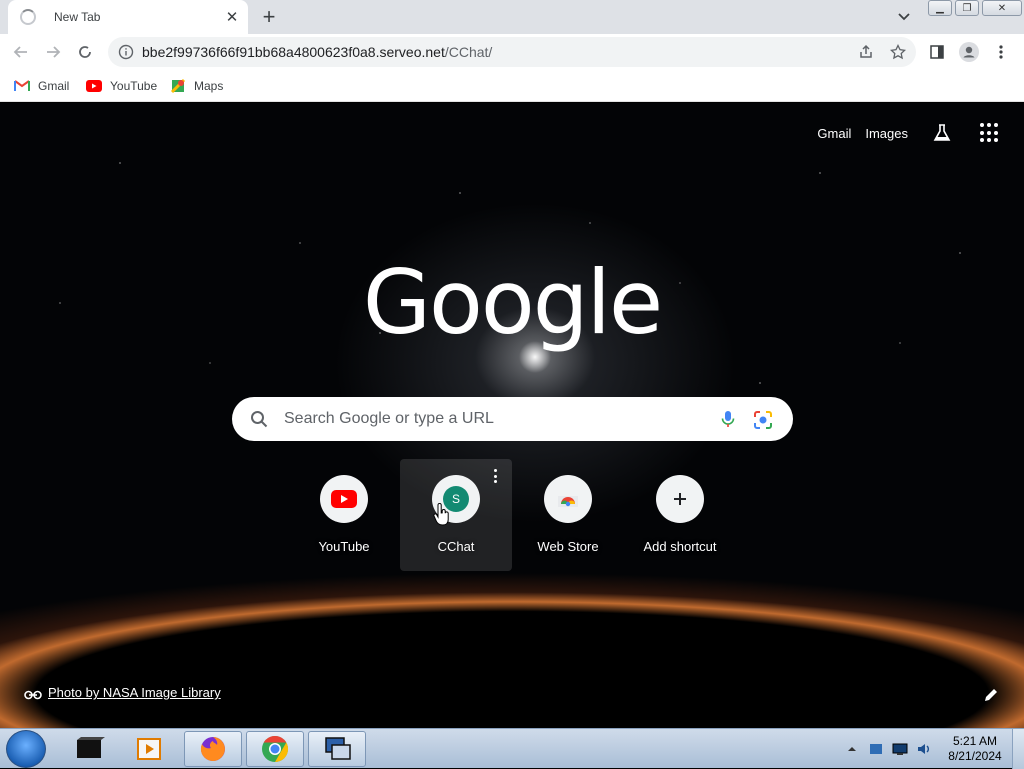 The width and height of the screenshot is (1024, 769). Describe the element at coordinates (990, 133) in the screenshot. I see `google-apps-icon` at that location.